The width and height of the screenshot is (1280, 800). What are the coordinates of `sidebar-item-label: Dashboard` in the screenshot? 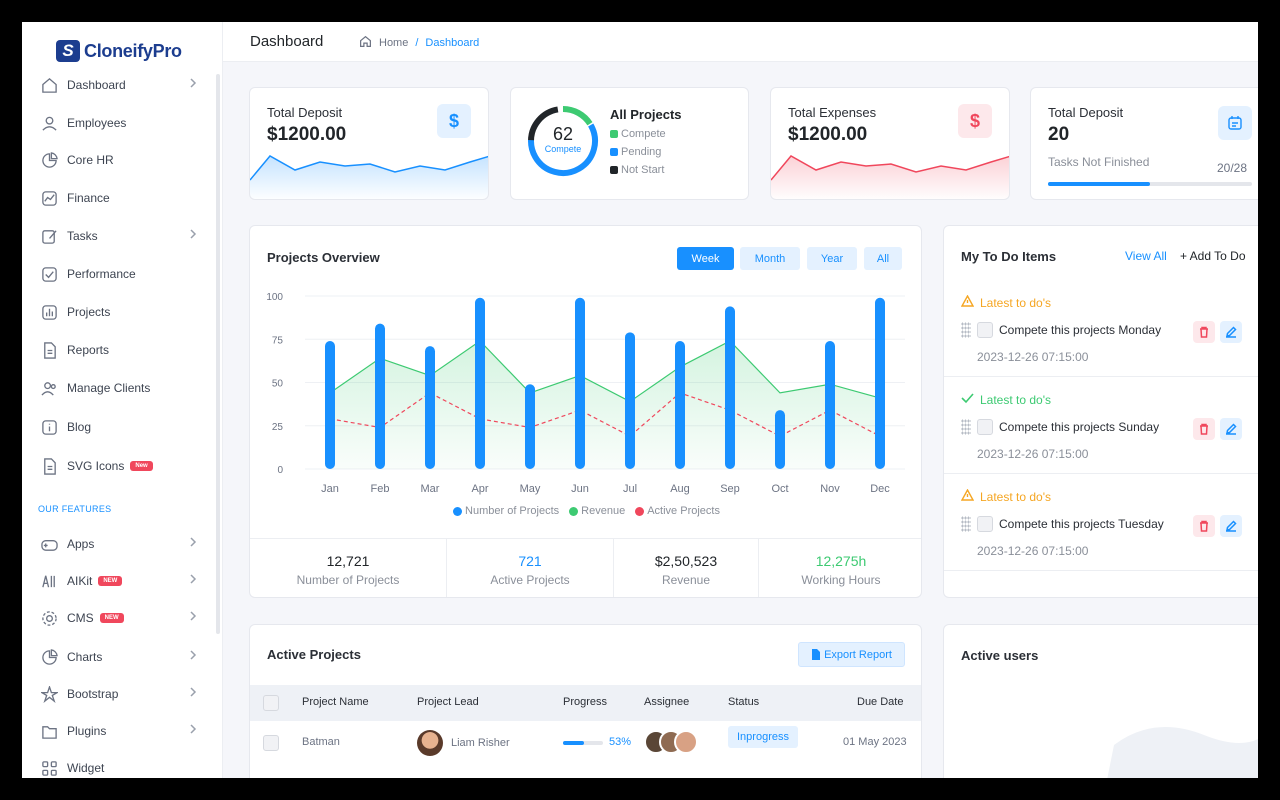 It's located at (96, 85).